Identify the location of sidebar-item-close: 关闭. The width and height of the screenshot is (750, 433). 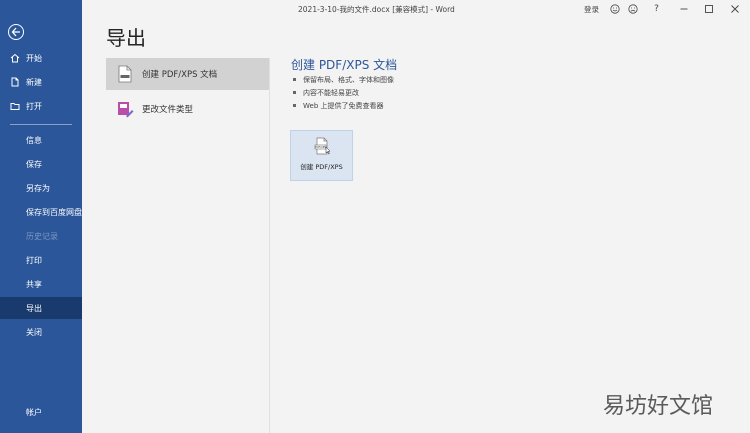
(41, 332).